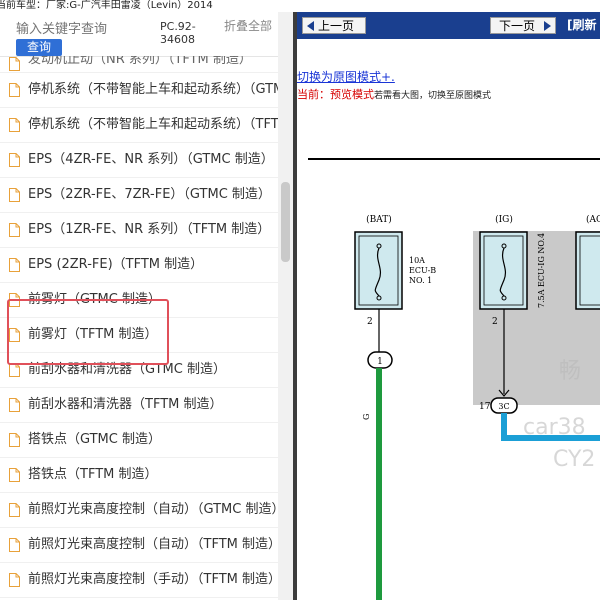 The height and width of the screenshot is (600, 600). Describe the element at coordinates (93, 474) in the screenshot. I see `tree-item-label: 搭铁点（TFTM 制造）` at that location.